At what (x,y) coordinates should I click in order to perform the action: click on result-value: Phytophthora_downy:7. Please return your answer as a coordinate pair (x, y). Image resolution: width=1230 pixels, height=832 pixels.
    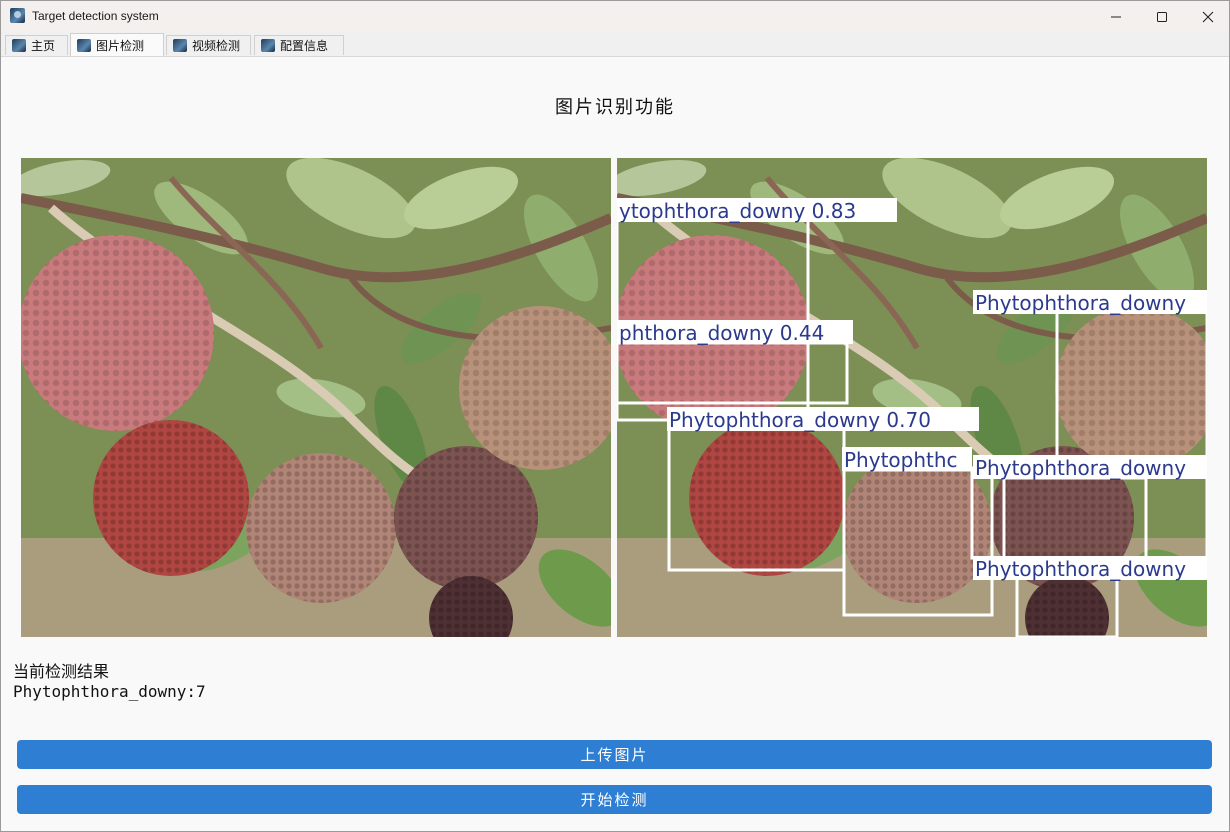
    Looking at the image, I should click on (109, 691).